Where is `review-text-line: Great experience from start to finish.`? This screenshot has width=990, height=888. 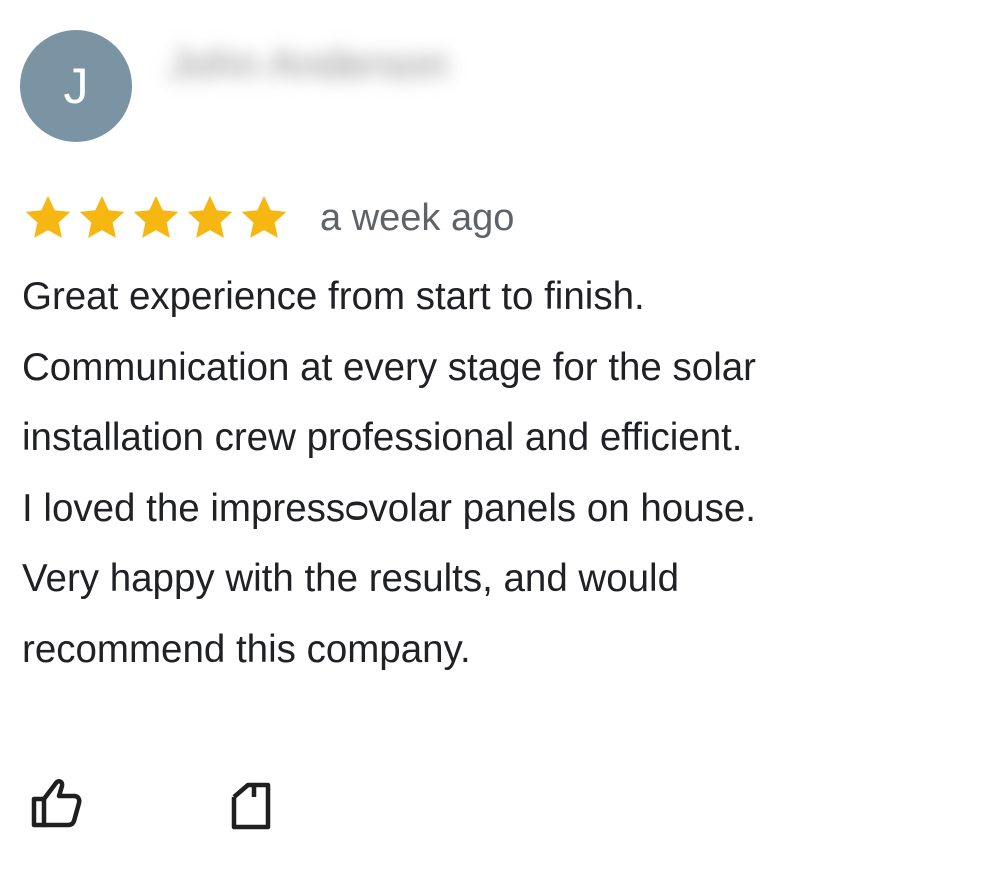 review-text-line: Great experience from start to finish. is located at coordinates (333, 296).